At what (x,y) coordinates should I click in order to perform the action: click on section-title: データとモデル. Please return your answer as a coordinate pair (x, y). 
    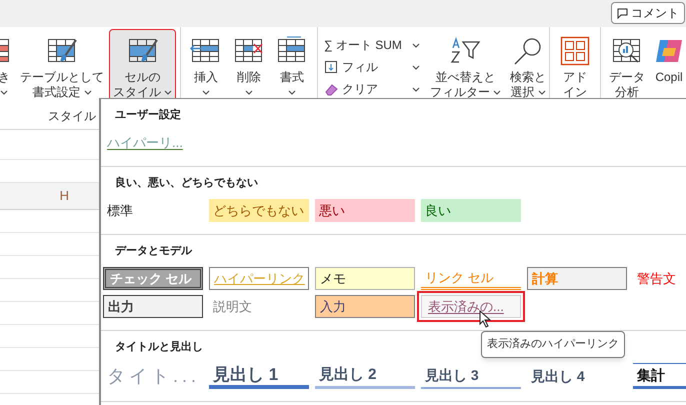
    Looking at the image, I should click on (153, 251).